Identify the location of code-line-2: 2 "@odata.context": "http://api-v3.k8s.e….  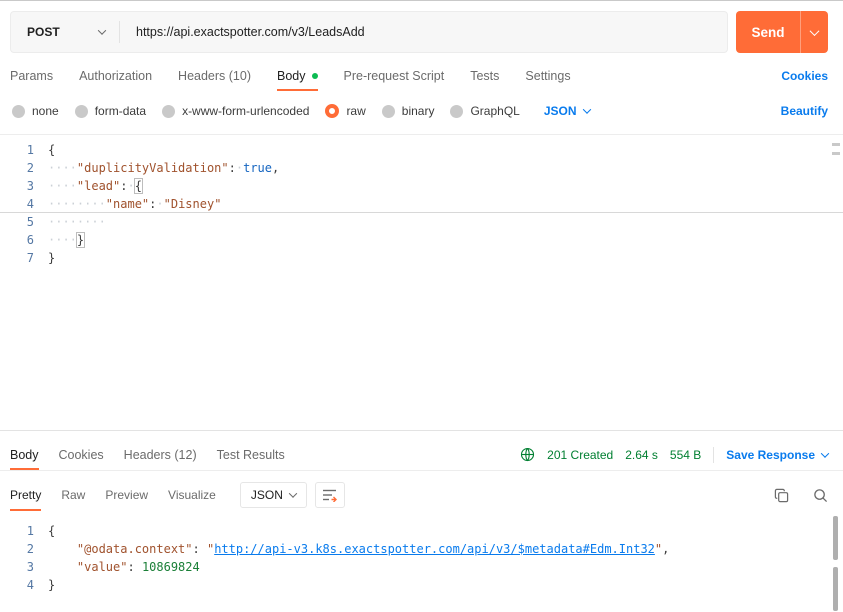
(421, 549).